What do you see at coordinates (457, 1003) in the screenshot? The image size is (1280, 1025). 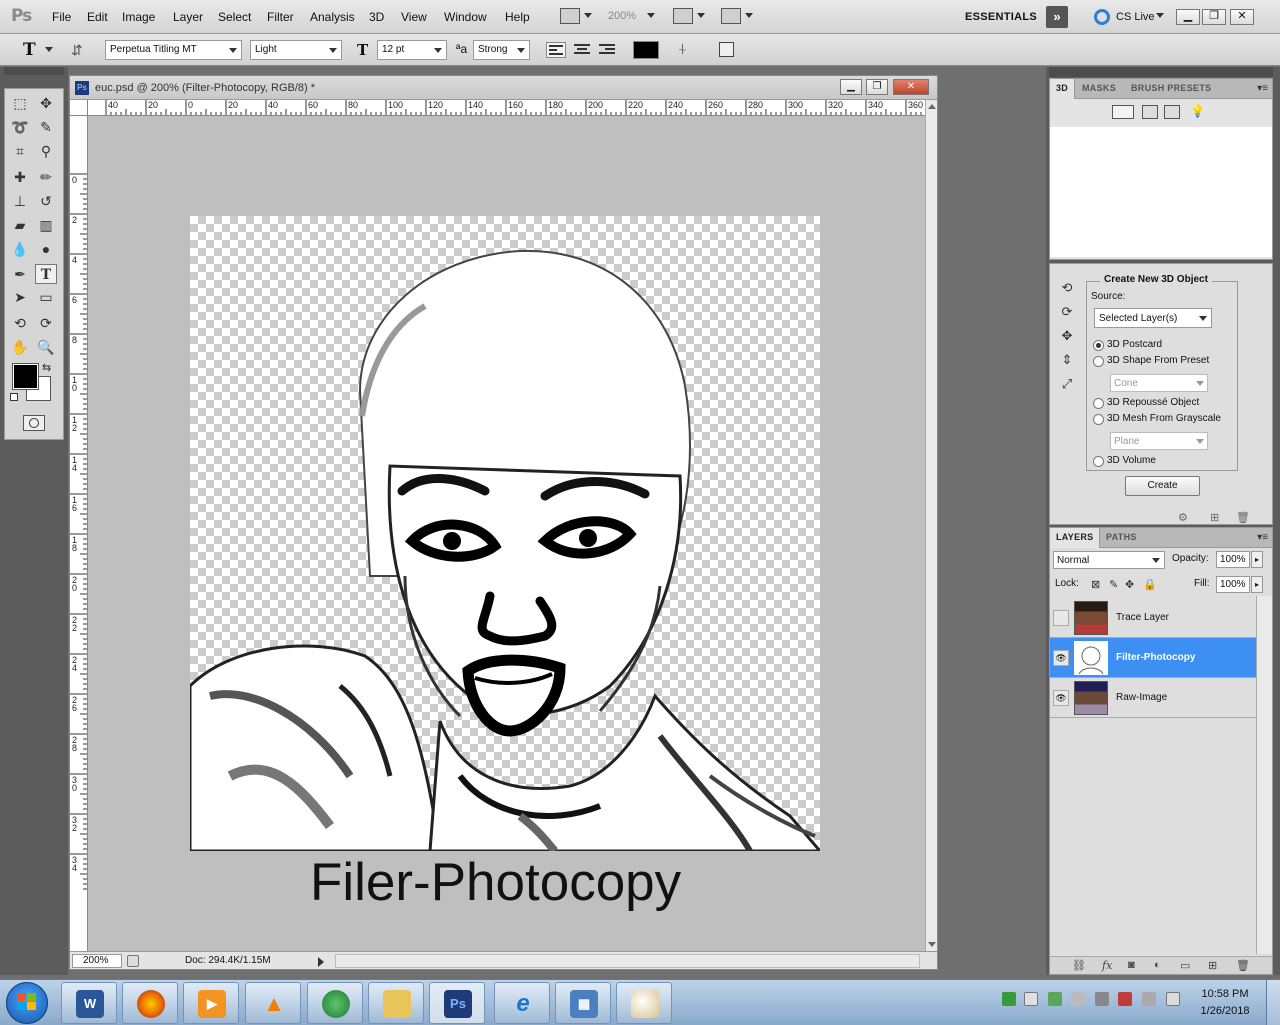 I see `taskbar-photoshop: Ps` at bounding box center [457, 1003].